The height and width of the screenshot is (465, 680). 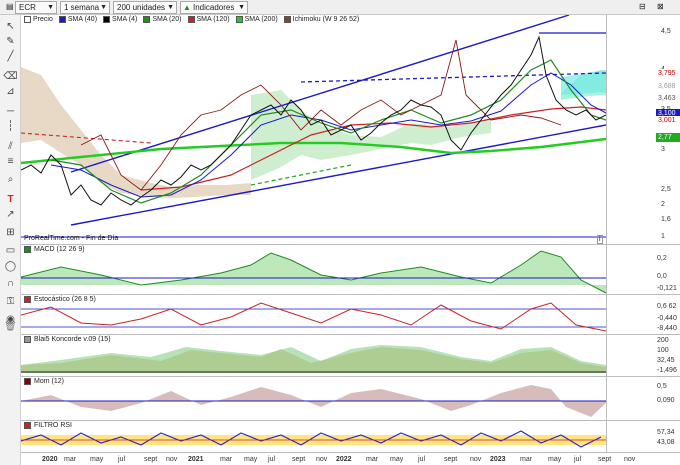 I want to click on indicators-label: Indicadores, so click(x=214, y=7).